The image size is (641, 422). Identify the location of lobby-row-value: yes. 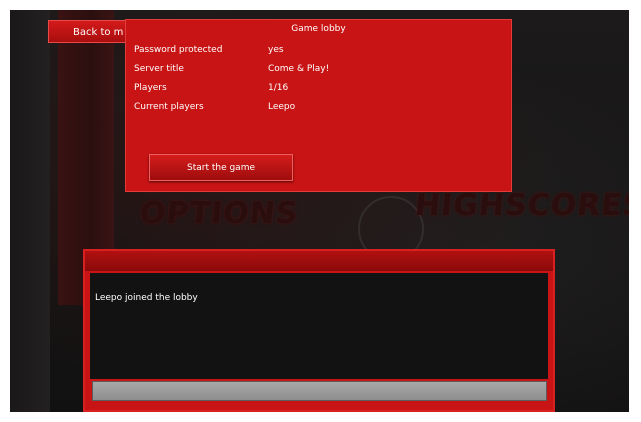
(276, 50).